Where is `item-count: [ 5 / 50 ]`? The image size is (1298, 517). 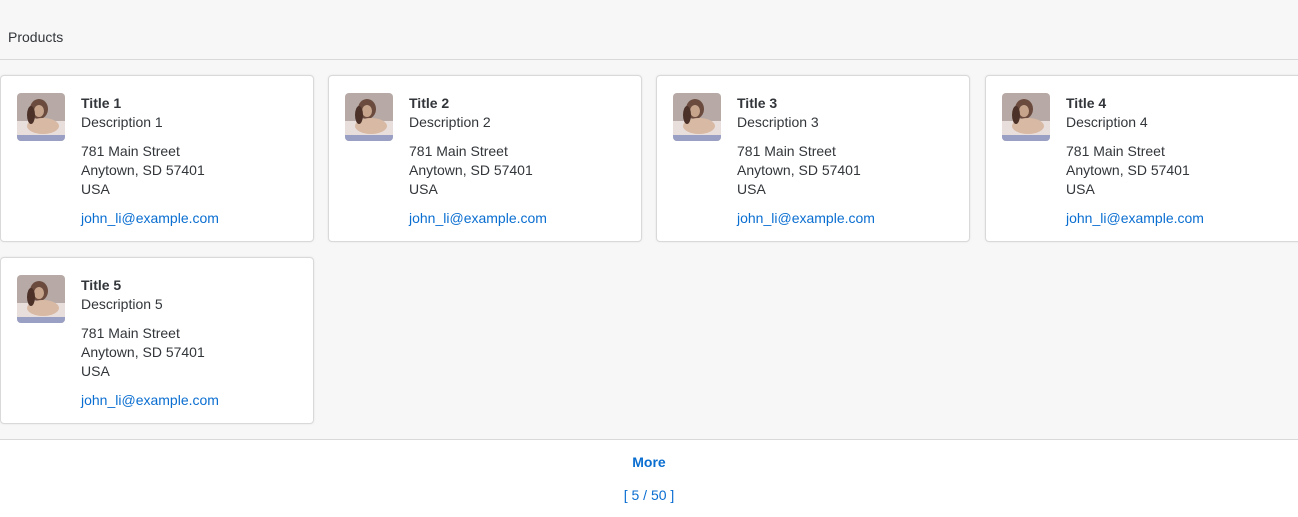 item-count: [ 5 / 50 ] is located at coordinates (649, 495).